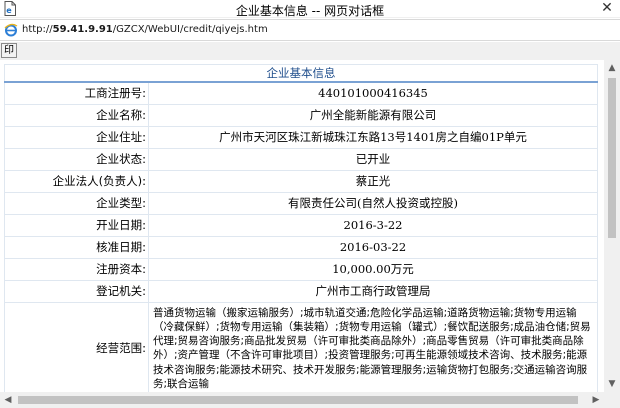 Image resolution: width=620 pixels, height=408 pixels. What do you see at coordinates (82, 29) in the screenshot?
I see `url-host: 59.41.9.91` at bounding box center [82, 29].